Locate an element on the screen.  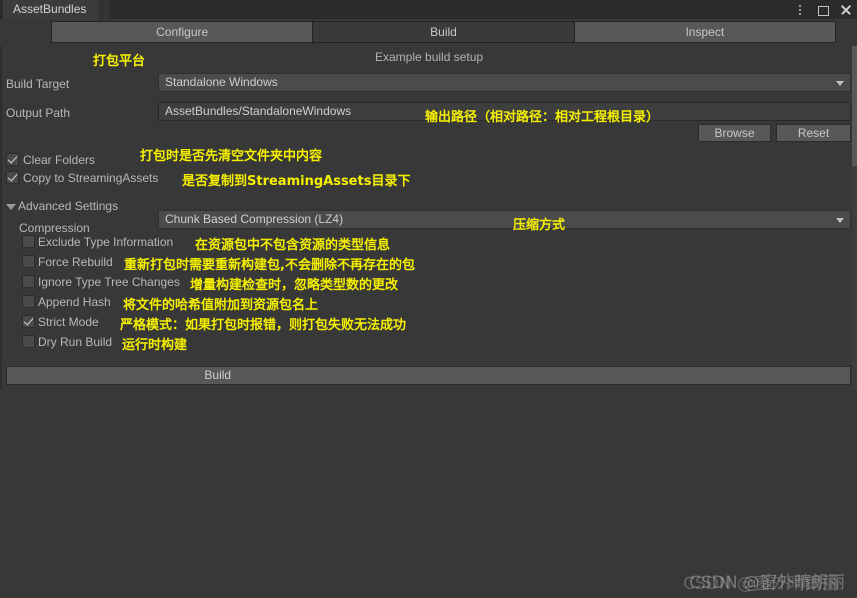
annotation-strict-mode: 严格模式：如果打包时报错，则打包失败无法成功 is located at coordinates (263, 325).